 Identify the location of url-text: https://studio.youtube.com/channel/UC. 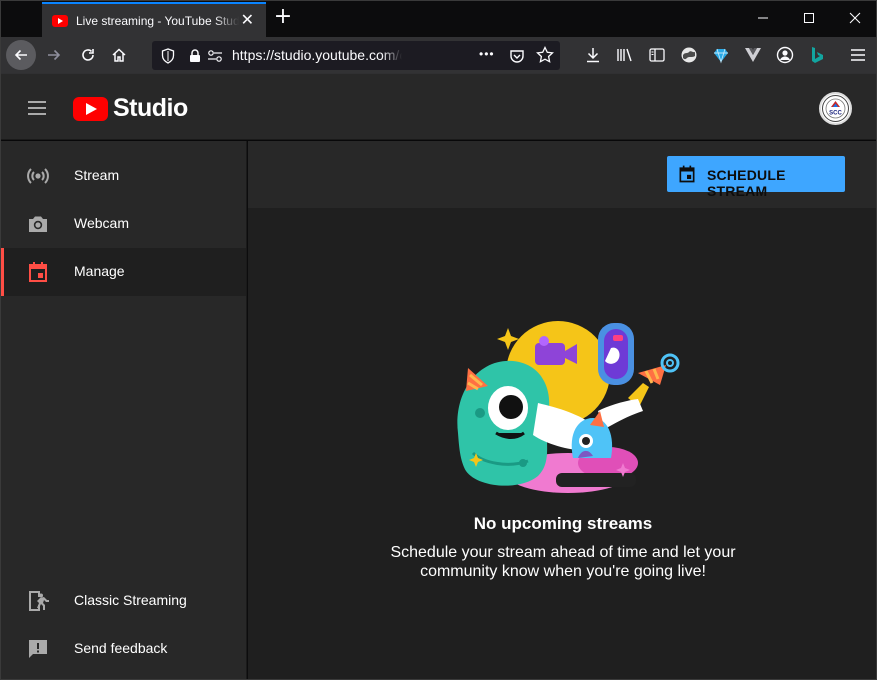
(317, 55).